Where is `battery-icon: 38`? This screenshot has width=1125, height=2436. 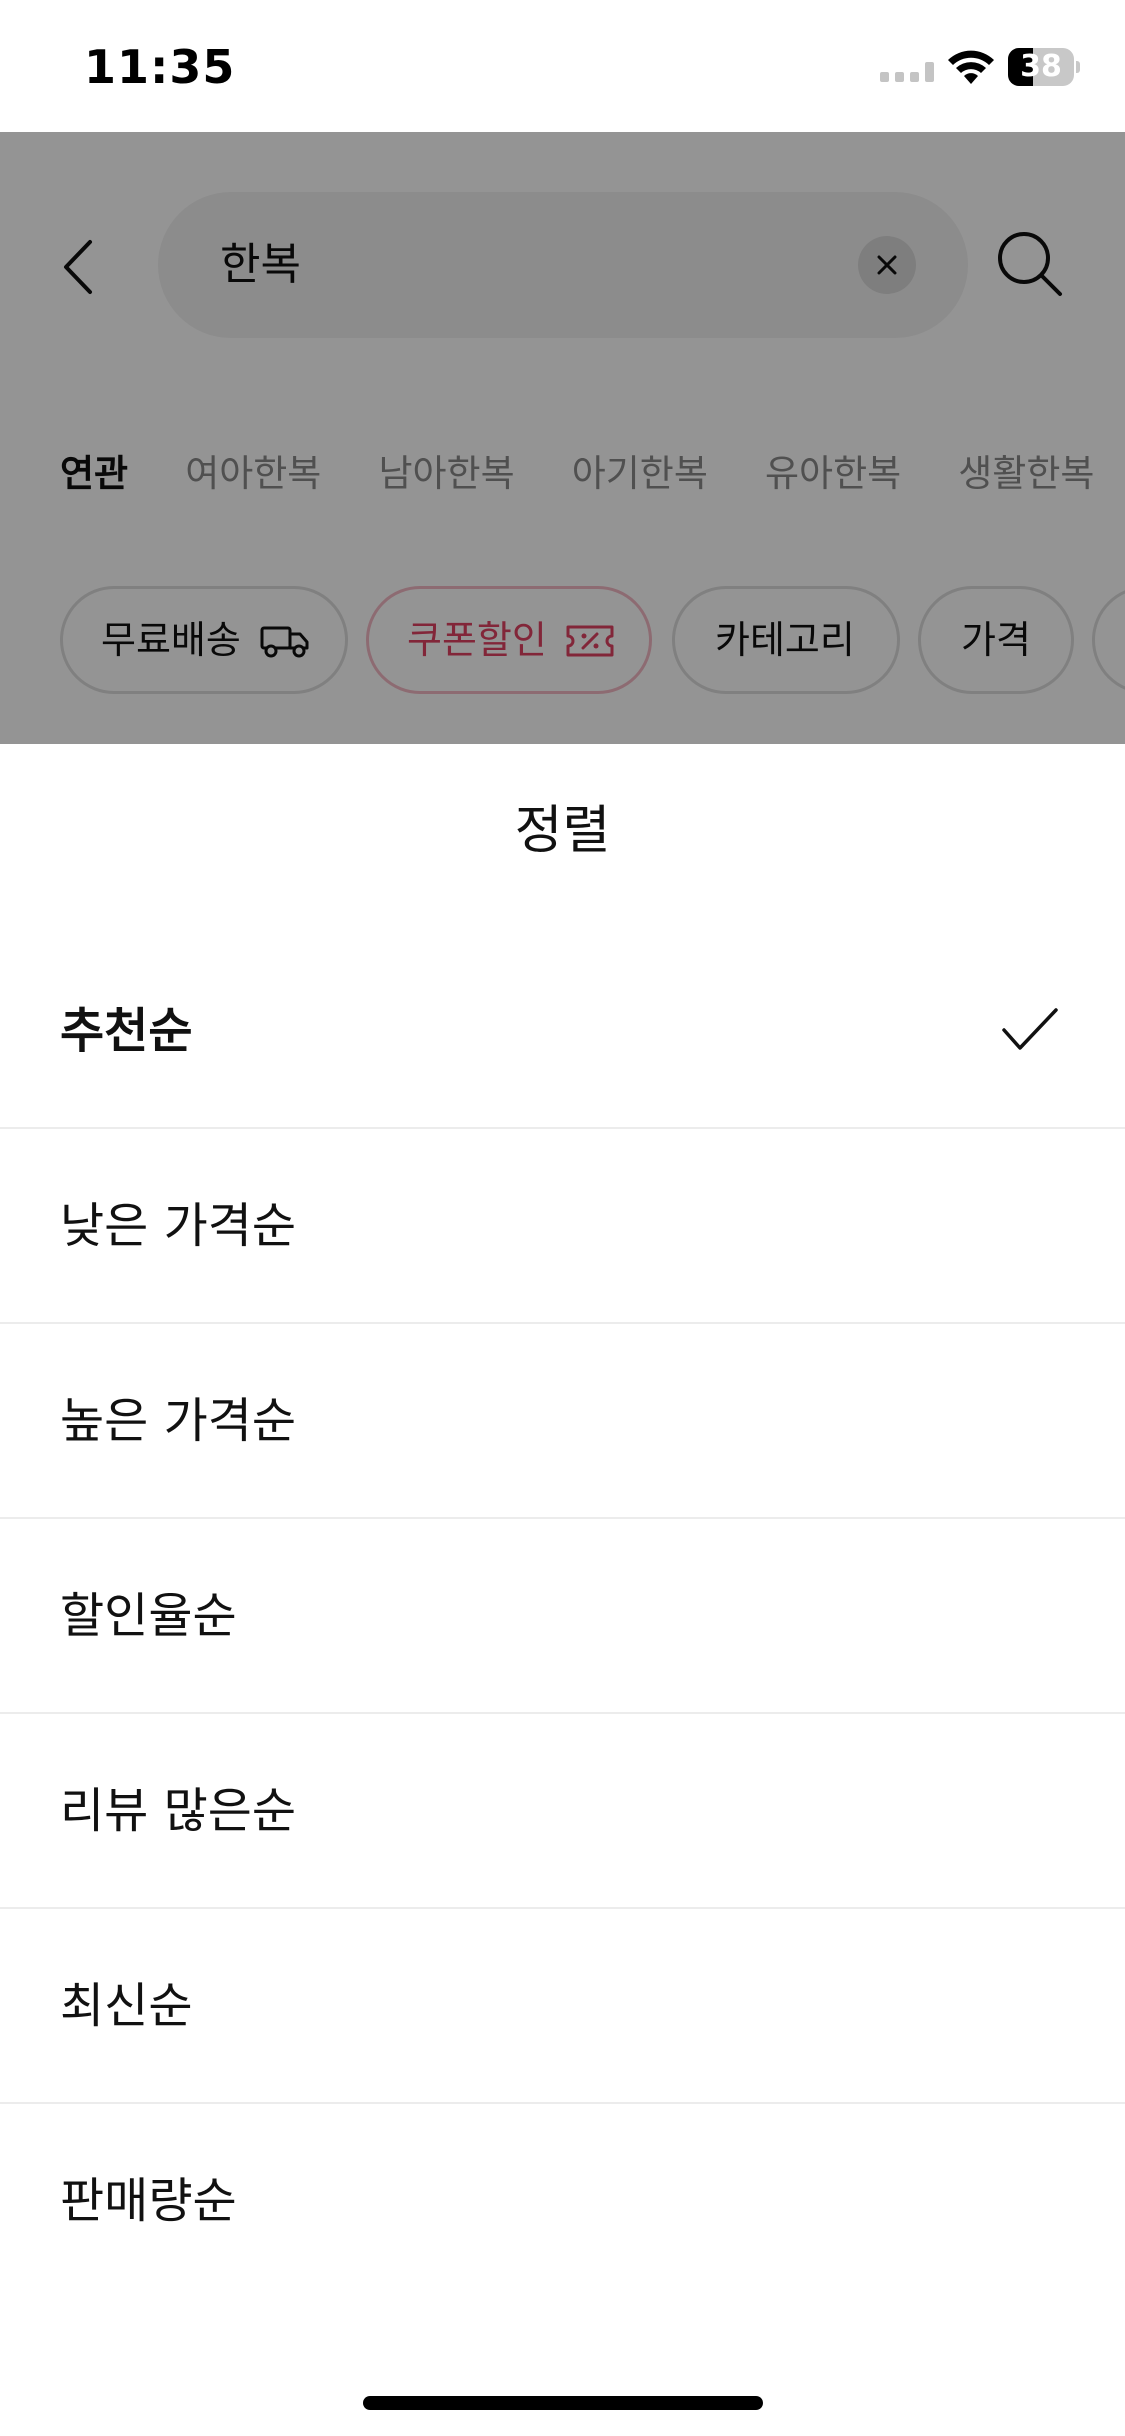
battery-icon: 38 is located at coordinates (1044, 67).